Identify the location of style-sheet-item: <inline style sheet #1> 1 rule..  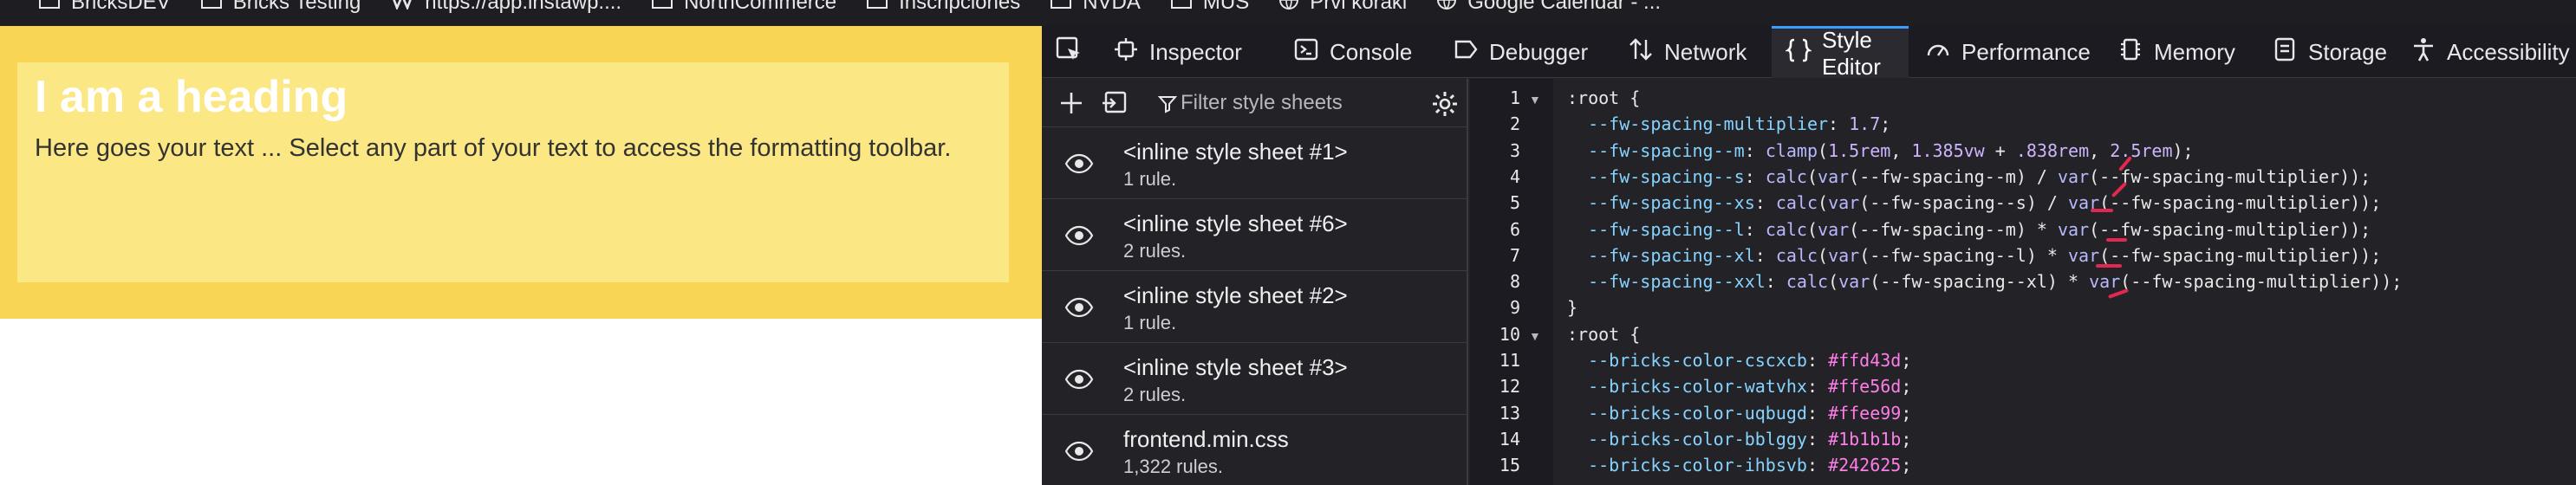
(1254, 163).